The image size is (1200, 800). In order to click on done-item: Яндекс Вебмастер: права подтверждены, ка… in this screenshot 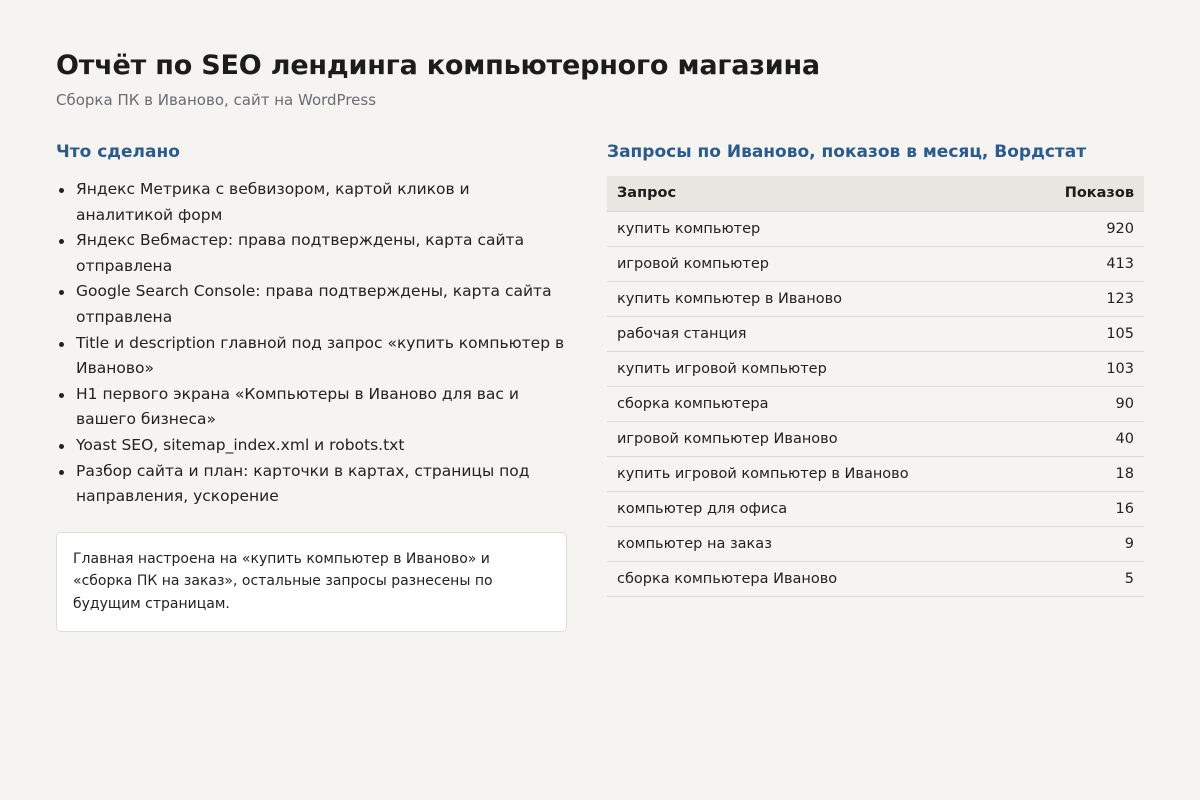, I will do `click(311, 253)`.